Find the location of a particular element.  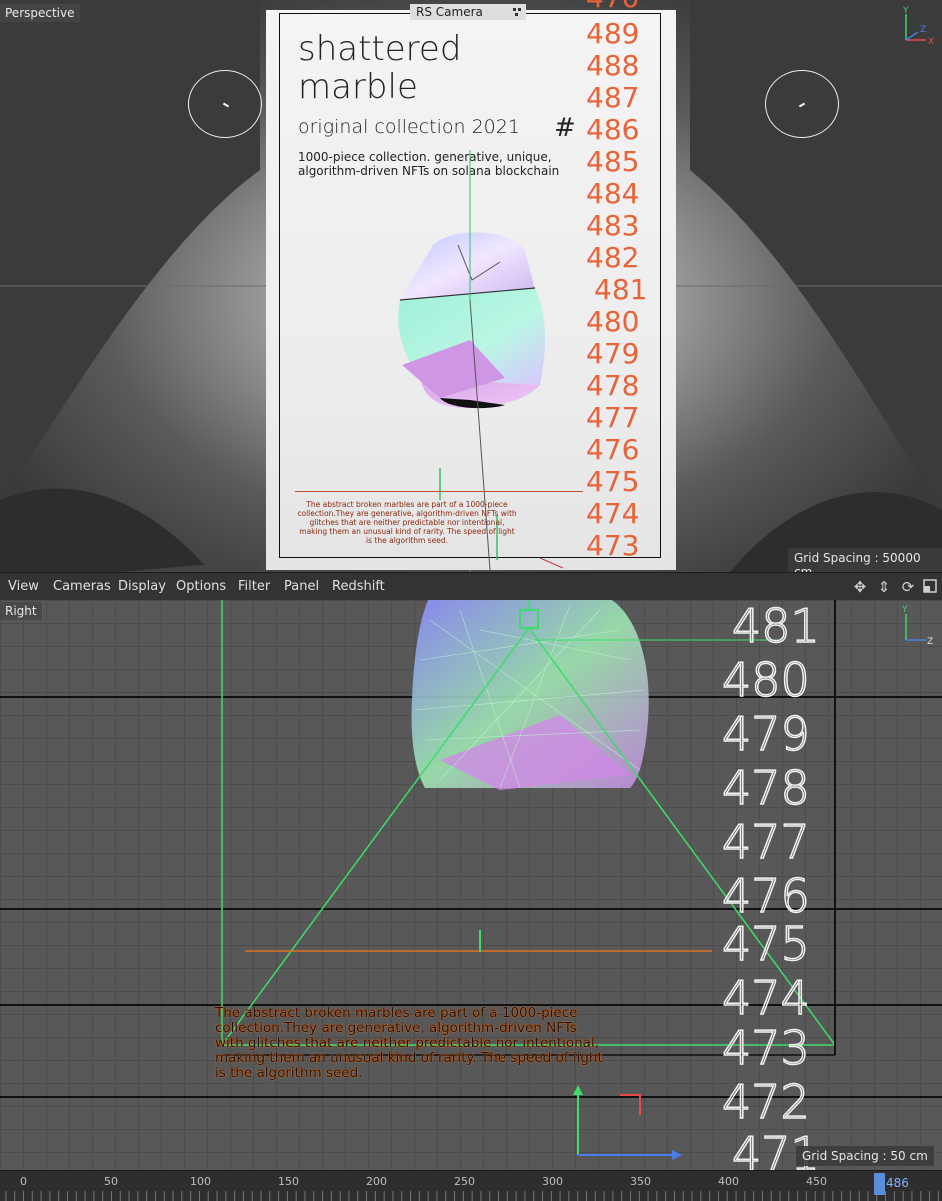

timeline-tick-label: 250 is located at coordinates (464, 1181).